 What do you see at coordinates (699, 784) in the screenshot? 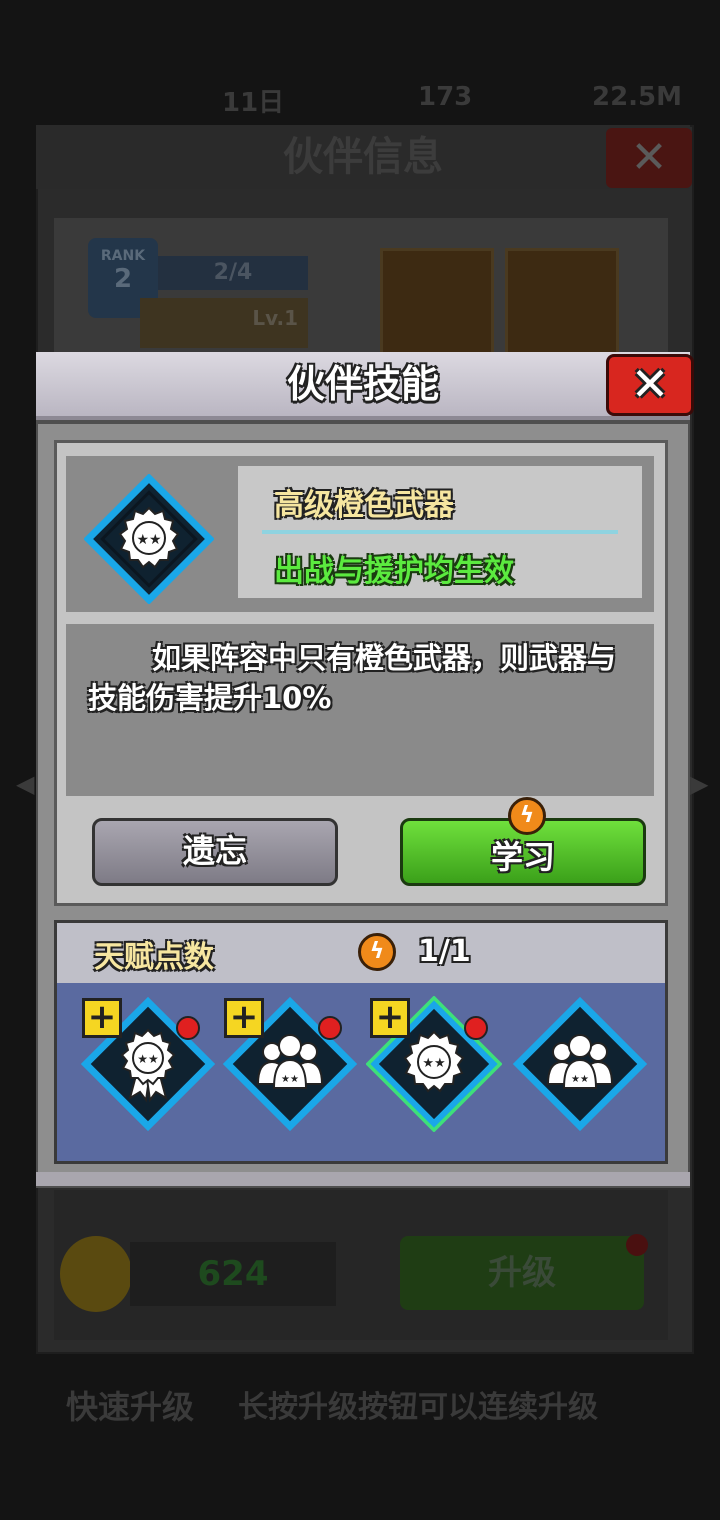
I see `background-right-arrow-icon: ▶` at bounding box center [699, 784].